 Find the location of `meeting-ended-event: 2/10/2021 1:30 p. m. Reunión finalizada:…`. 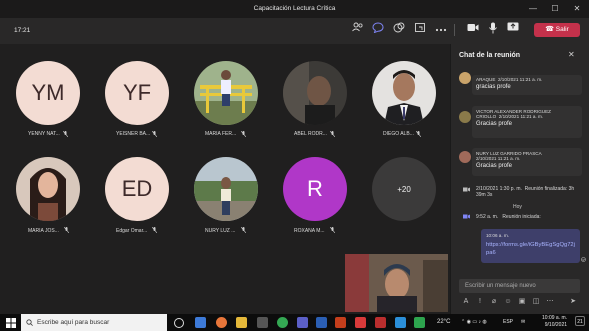

meeting-ended-event: 2/10/2021 1:30 p. m. Reunión finalizada:… is located at coordinates (526, 192).